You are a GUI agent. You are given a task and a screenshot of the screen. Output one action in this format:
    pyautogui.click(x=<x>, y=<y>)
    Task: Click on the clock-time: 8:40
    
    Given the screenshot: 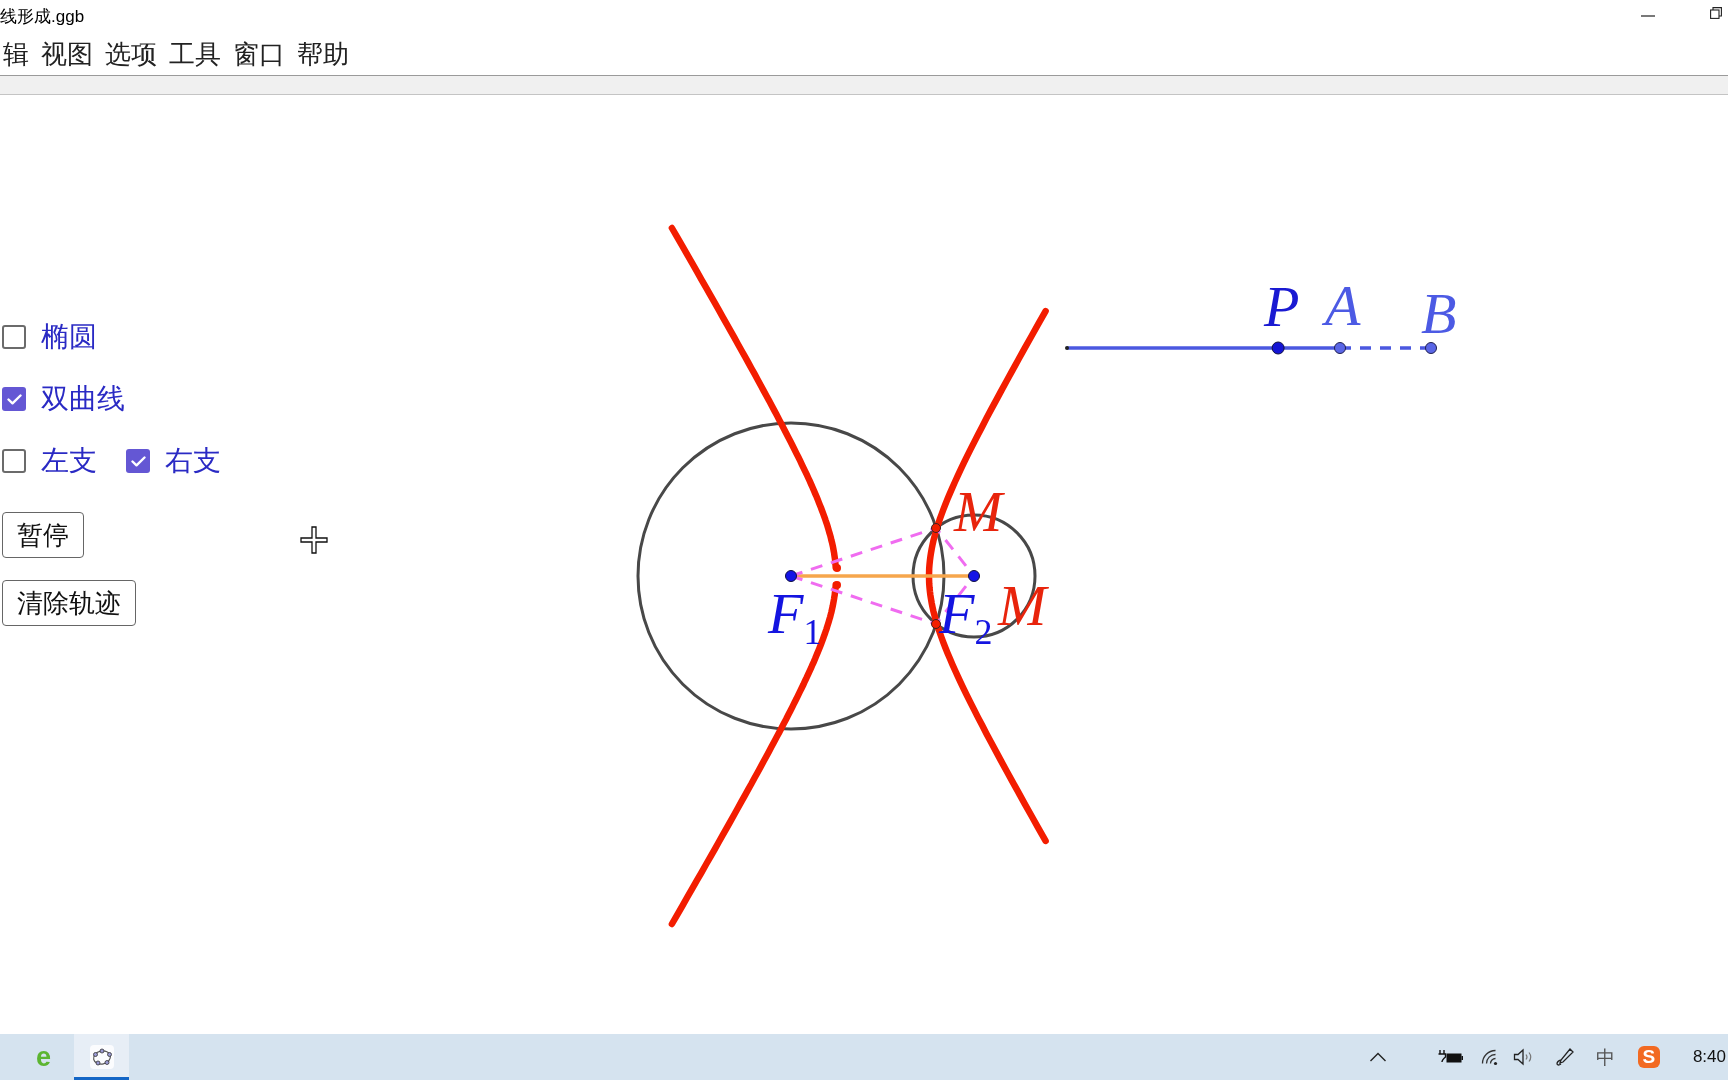 What is the action you would take?
    pyautogui.click(x=1709, y=1057)
    